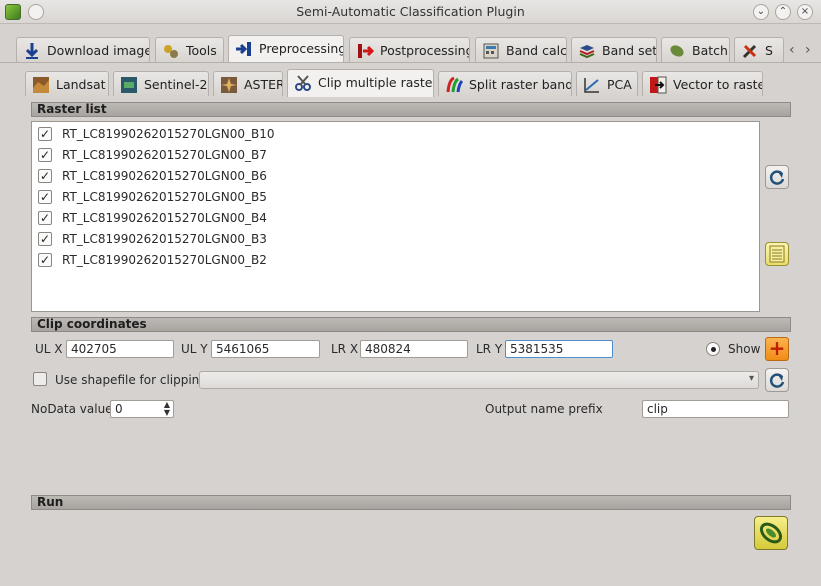 The width and height of the screenshot is (821, 586). Describe the element at coordinates (164, 155) in the screenshot. I see `raster-name: RT_LC81990262015270LGN00_B7` at that location.